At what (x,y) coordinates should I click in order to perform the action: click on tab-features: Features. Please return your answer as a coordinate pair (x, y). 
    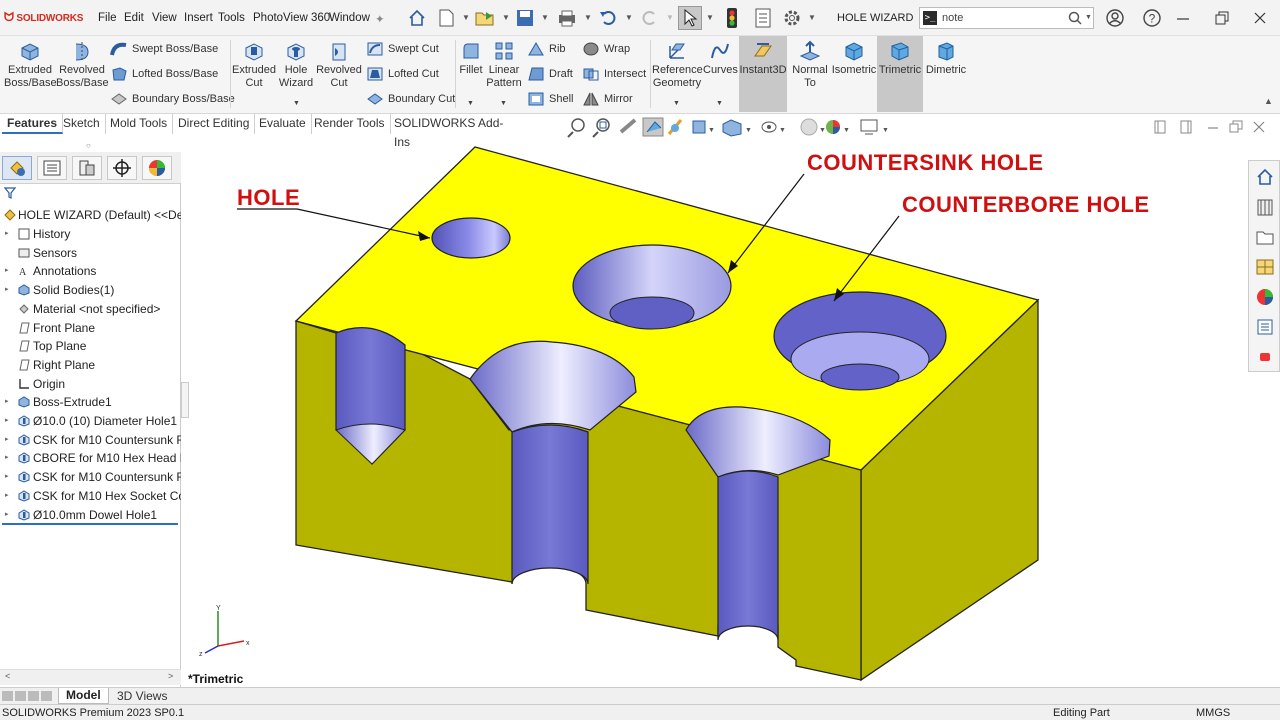
    Looking at the image, I should click on (33, 124).